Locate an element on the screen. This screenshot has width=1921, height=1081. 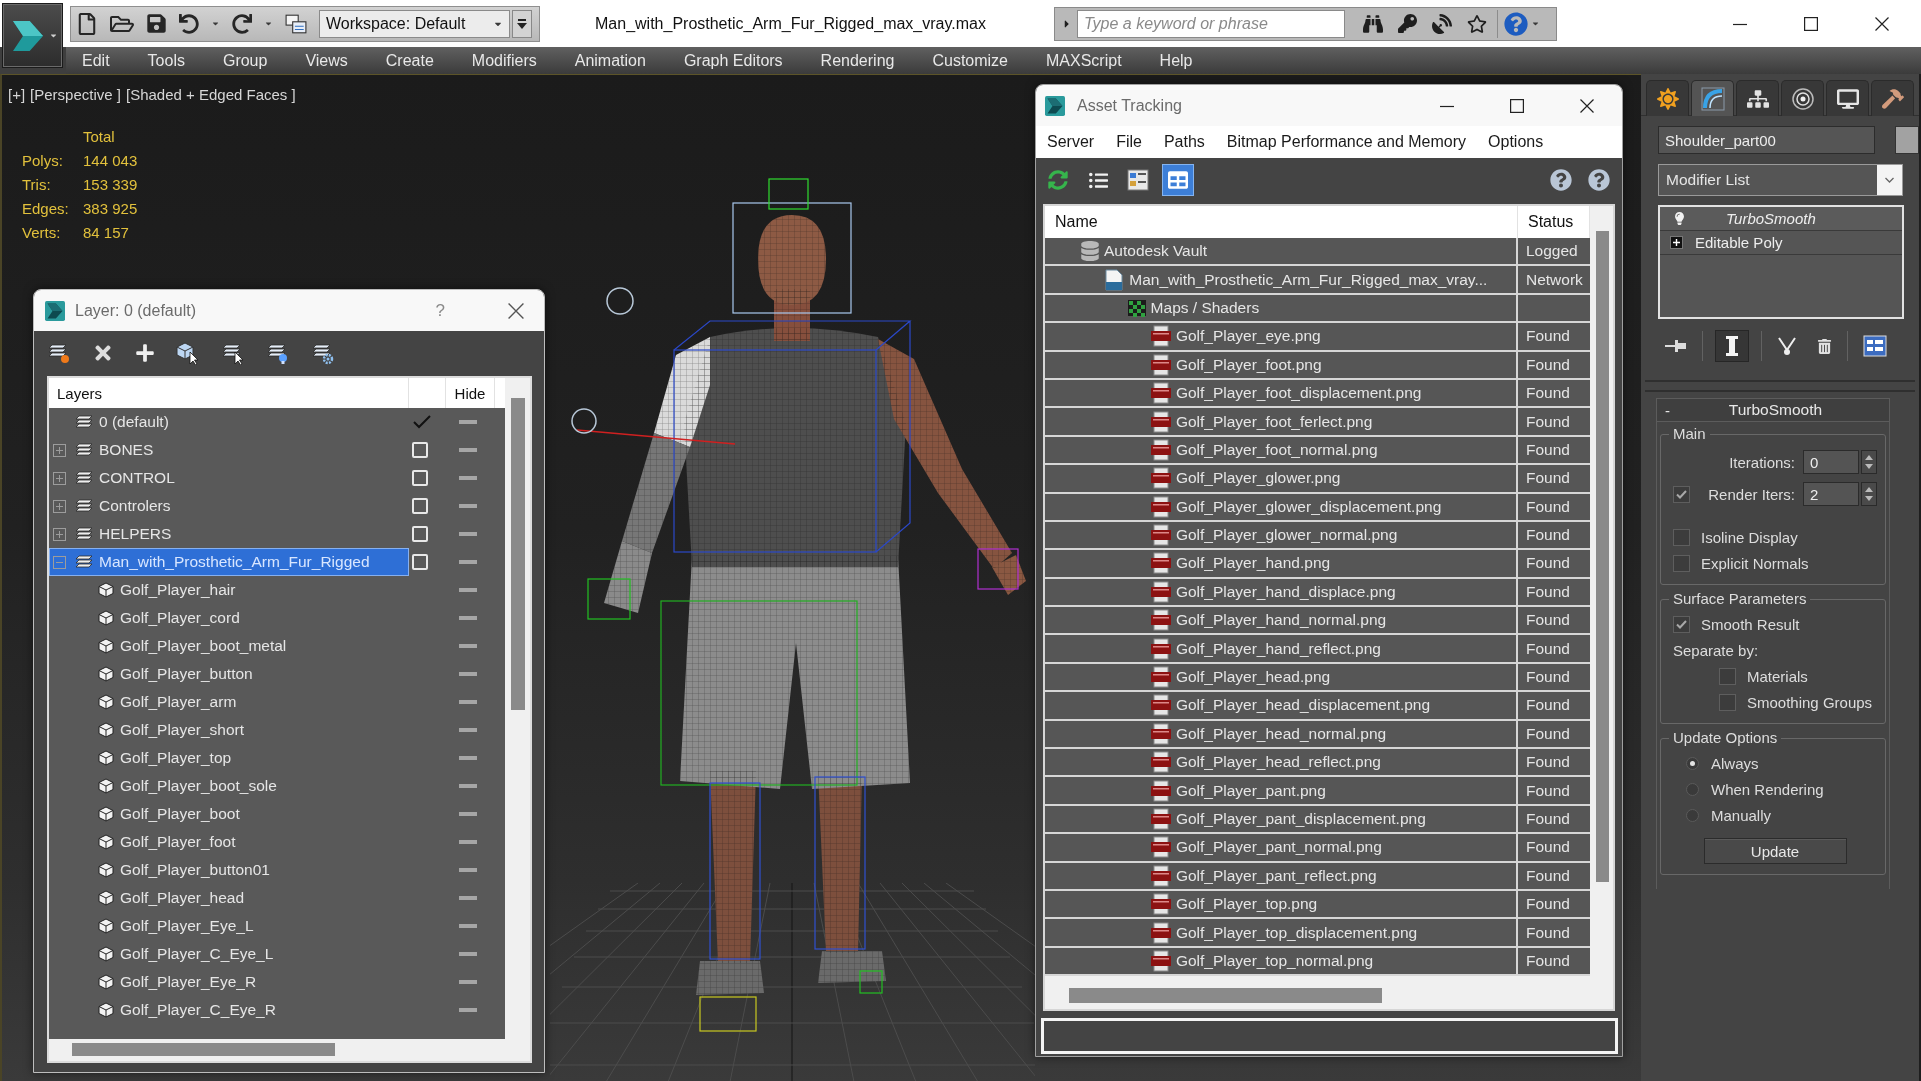
binoculars-icon is located at coordinates (1373, 23).